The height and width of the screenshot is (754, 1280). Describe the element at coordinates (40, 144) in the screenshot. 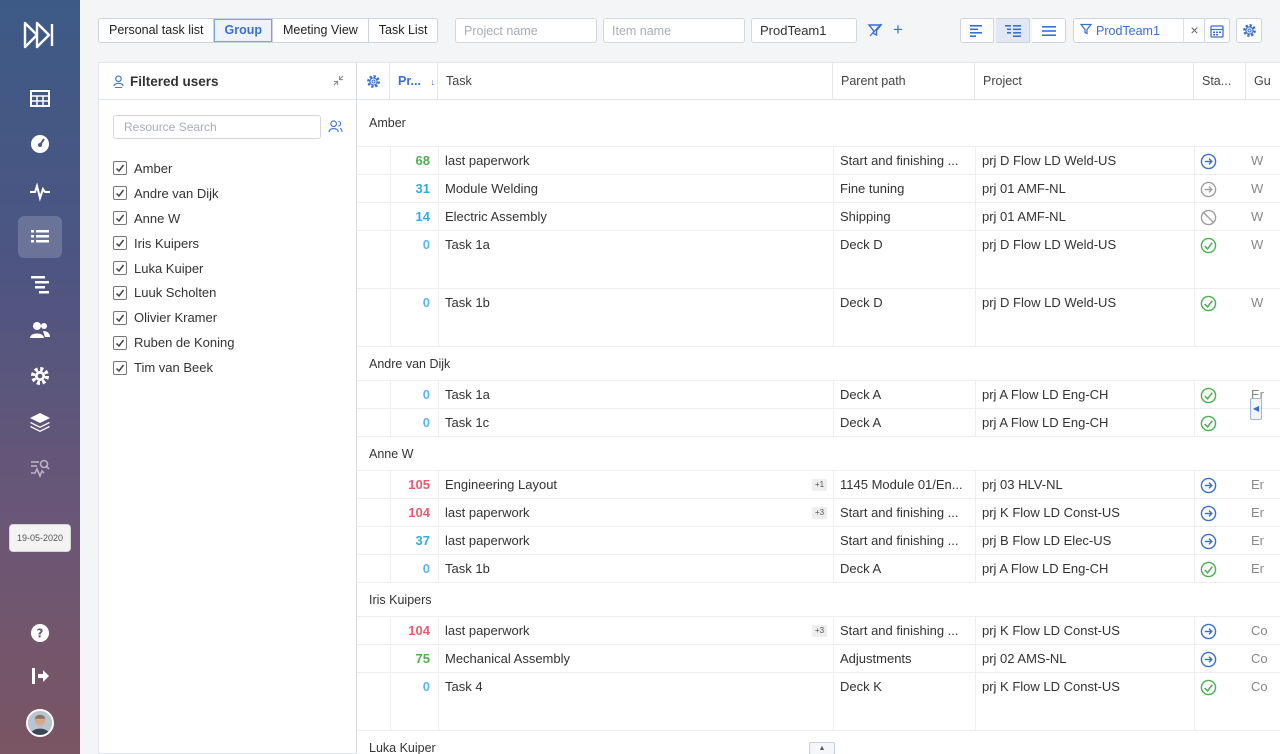

I see `dashboard-gauge-icon` at that location.